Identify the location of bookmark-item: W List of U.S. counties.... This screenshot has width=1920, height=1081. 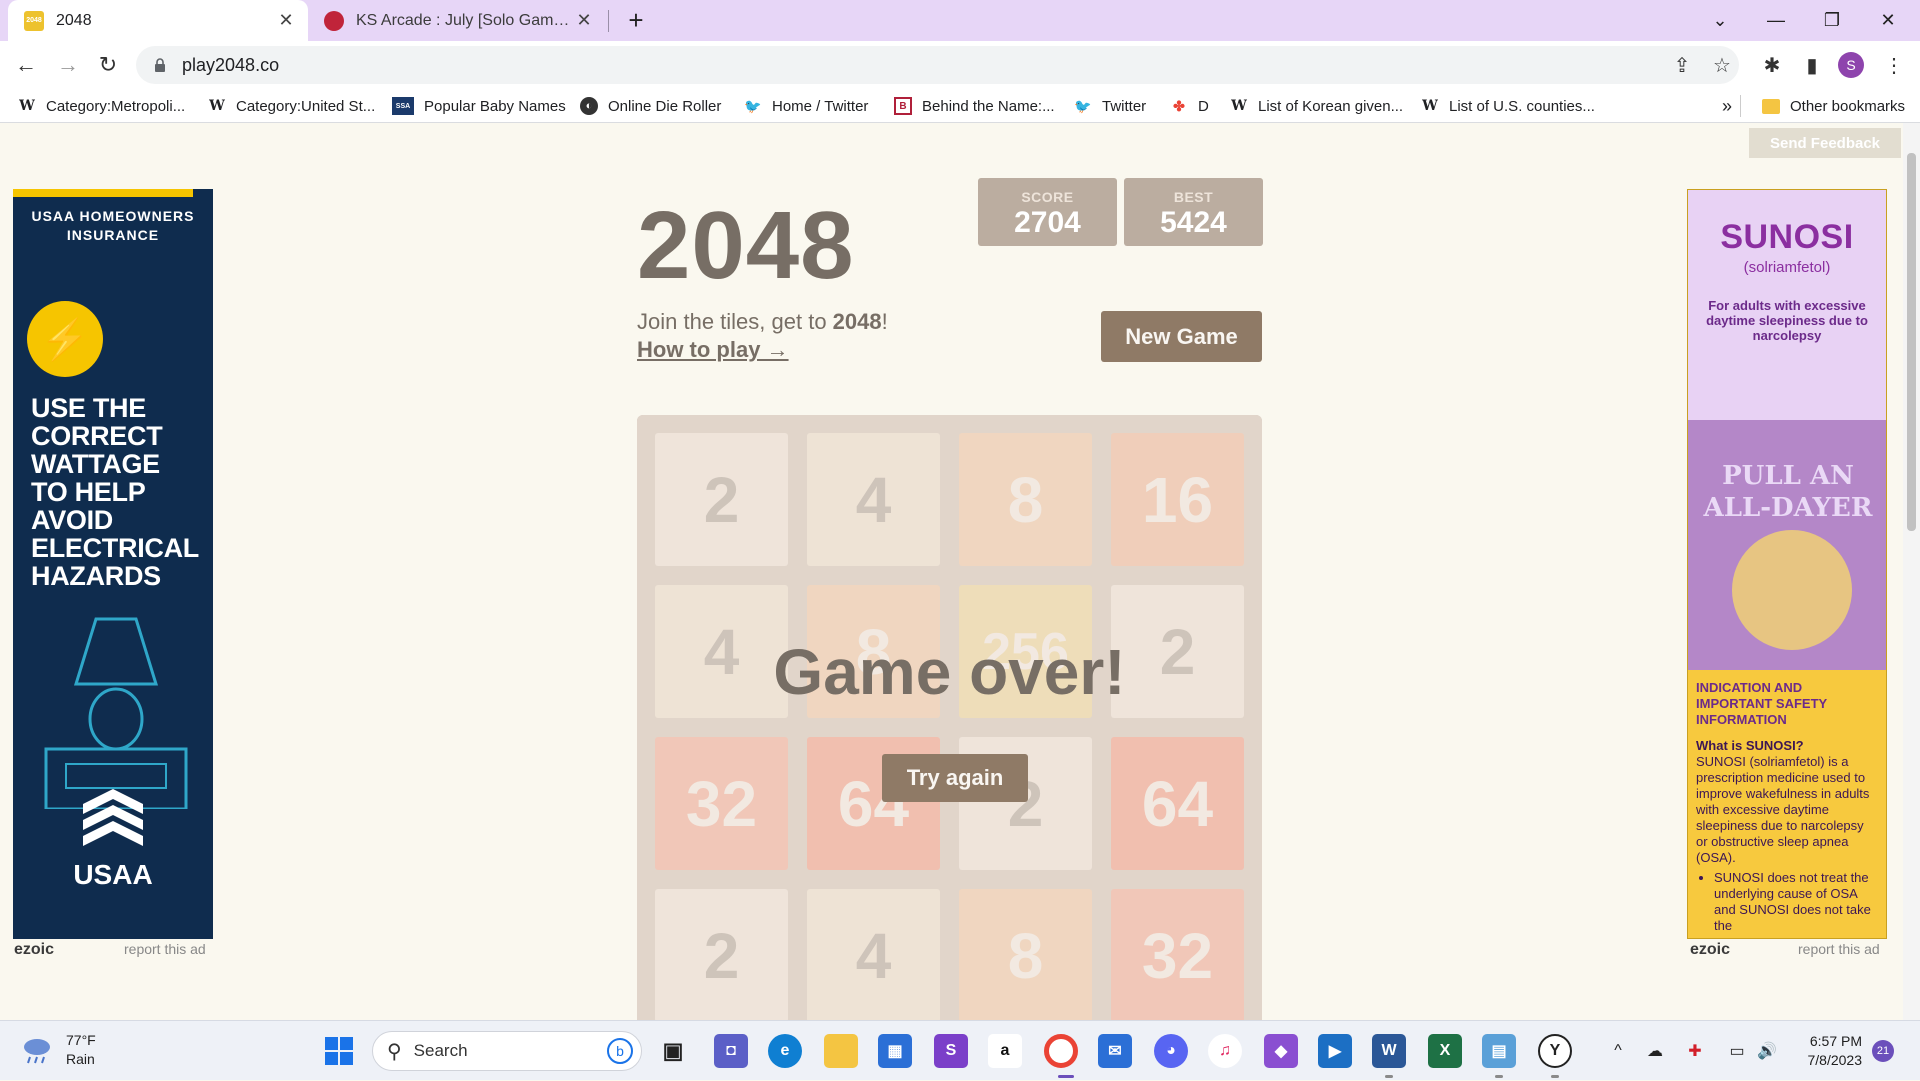
(1508, 106).